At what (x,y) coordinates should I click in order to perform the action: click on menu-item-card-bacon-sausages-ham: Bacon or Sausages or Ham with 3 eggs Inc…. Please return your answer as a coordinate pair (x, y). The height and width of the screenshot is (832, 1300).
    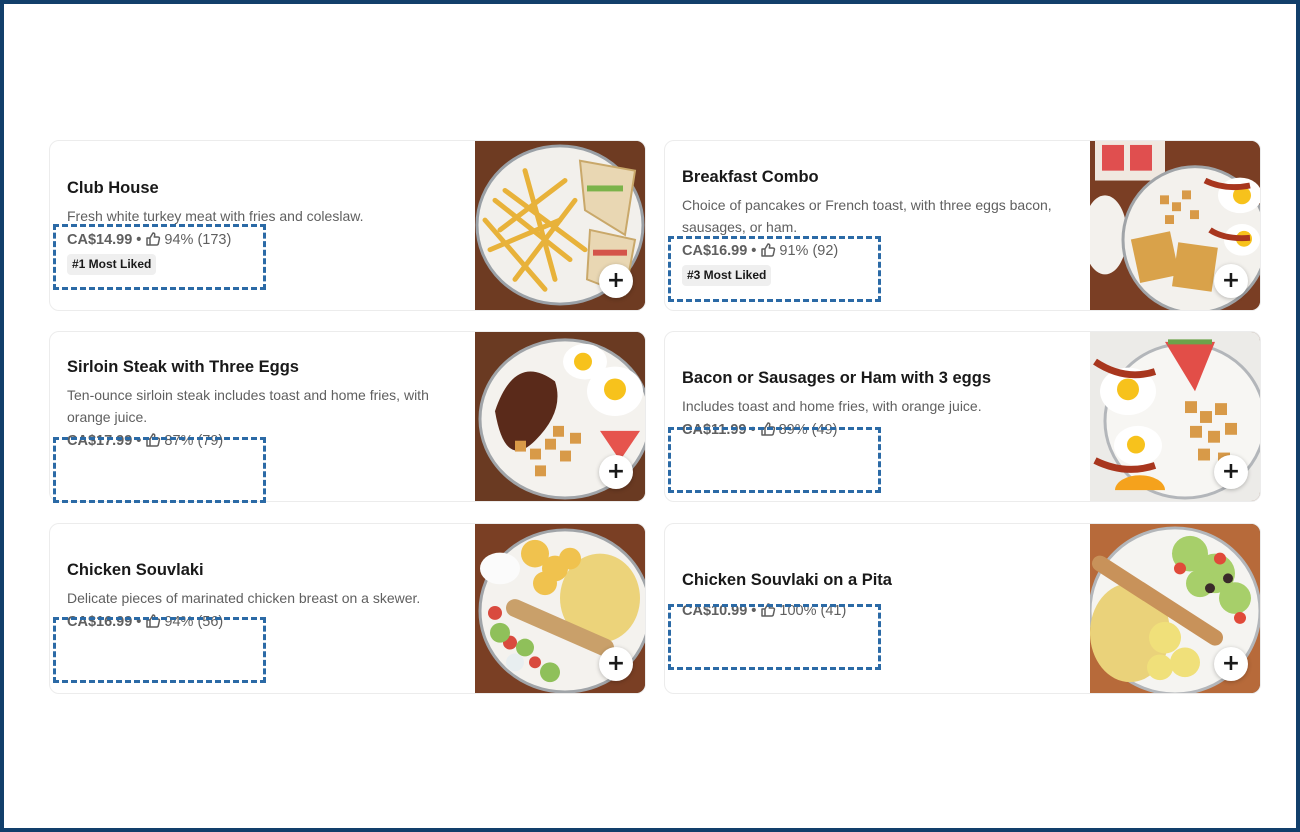
    Looking at the image, I should click on (962, 416).